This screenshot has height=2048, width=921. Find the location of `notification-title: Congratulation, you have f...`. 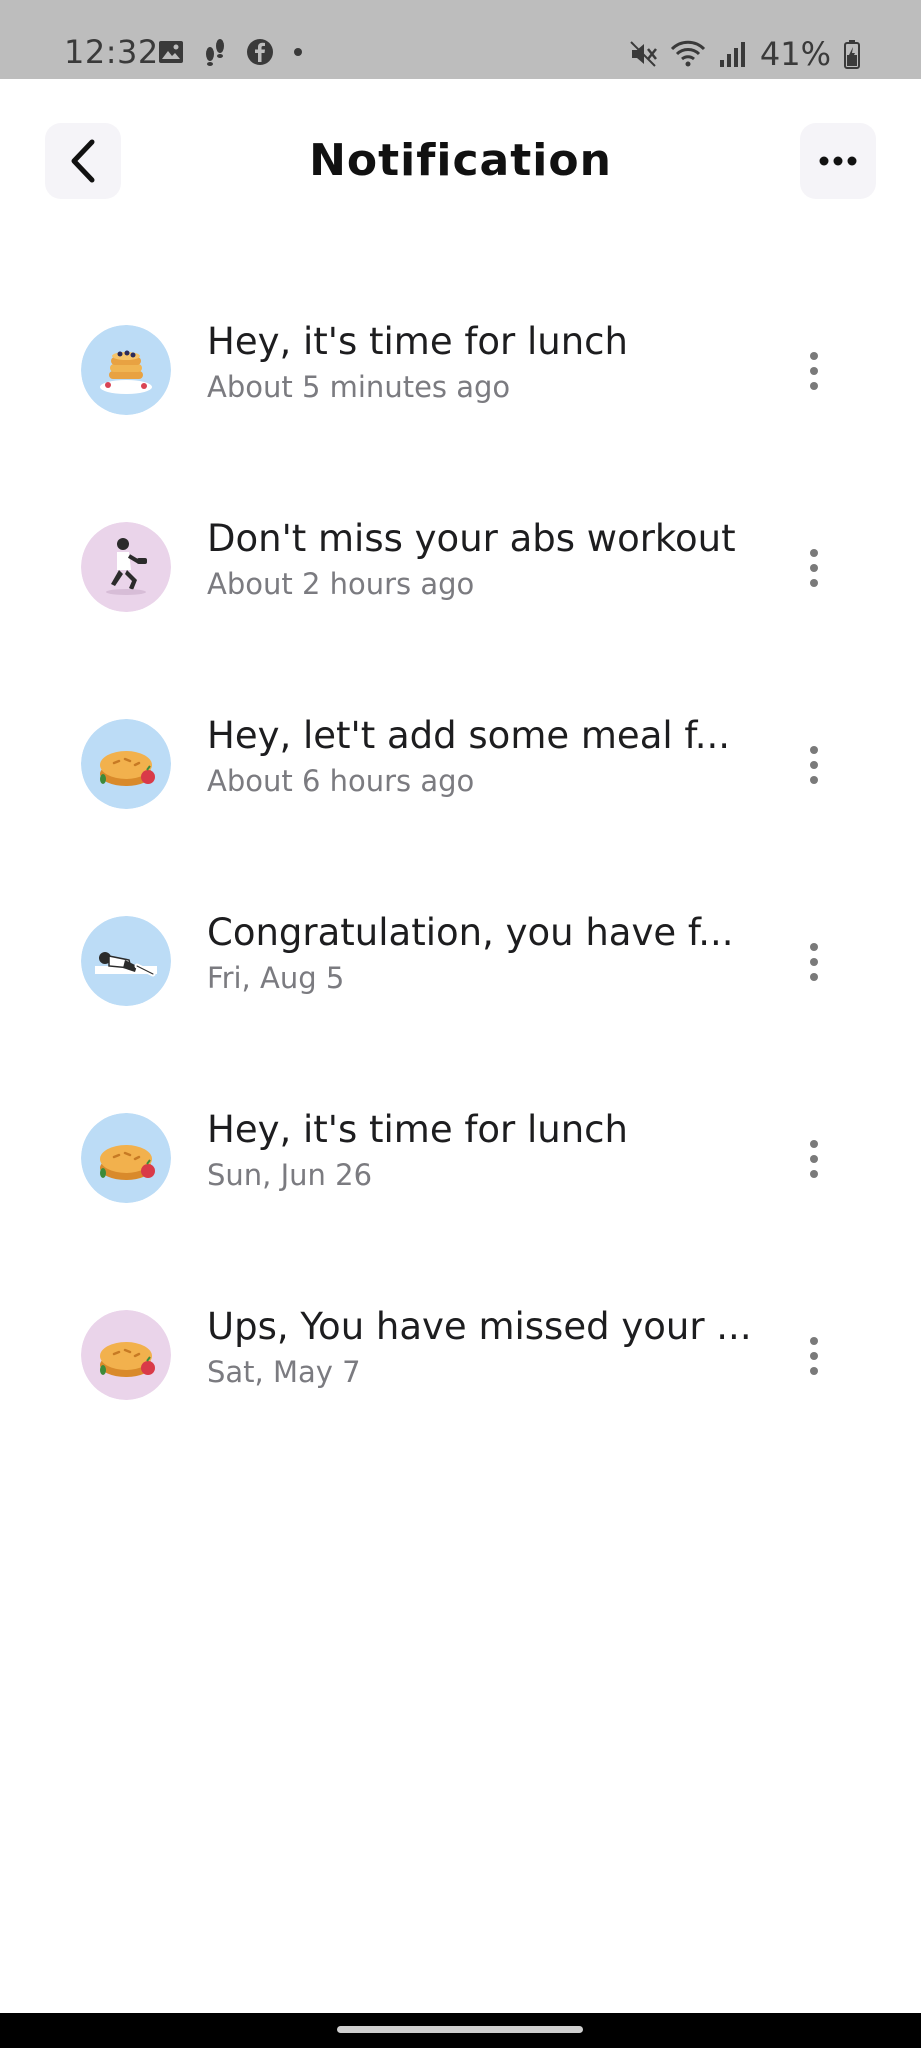

notification-title: Congratulation, you have f... is located at coordinates (470, 932).